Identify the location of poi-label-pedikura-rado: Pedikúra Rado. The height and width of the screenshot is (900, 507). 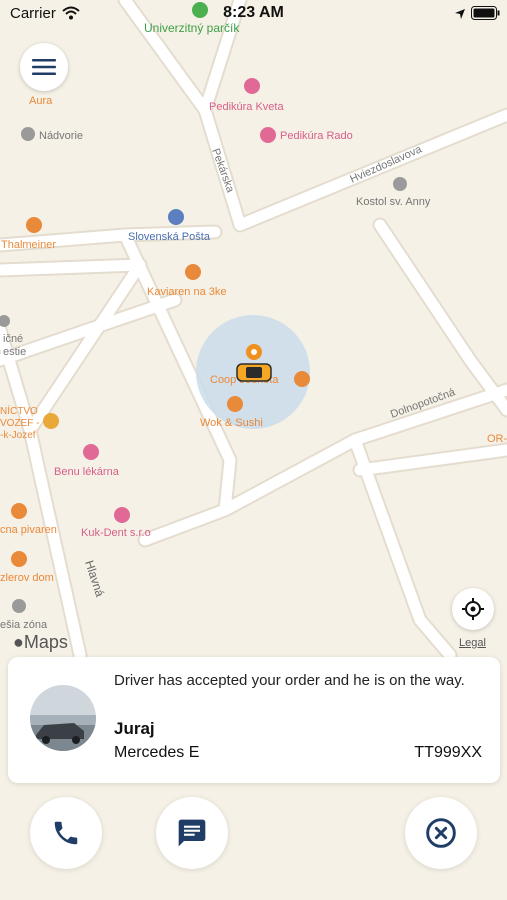
(316, 136).